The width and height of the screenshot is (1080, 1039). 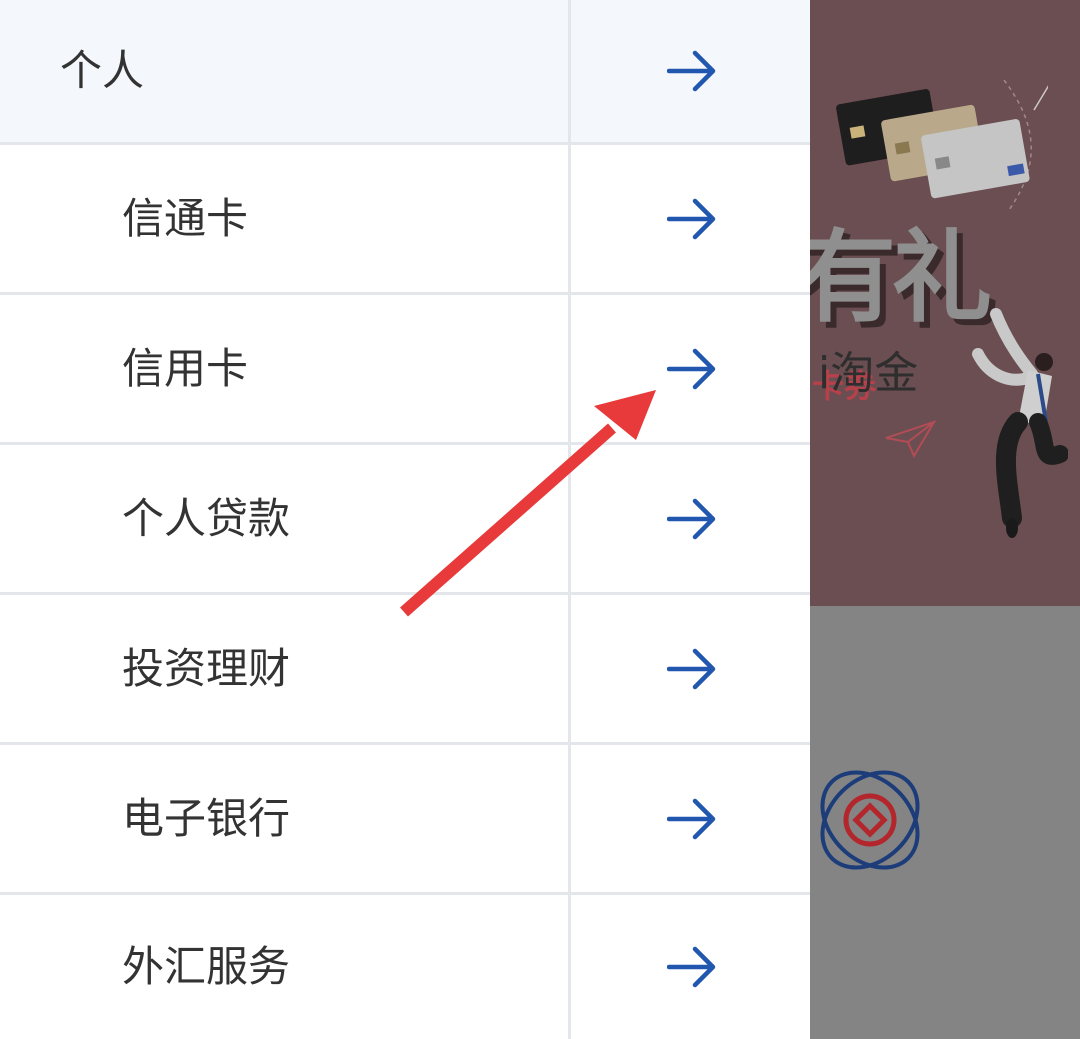 I want to click on promo-banner: 有礼 卡券, so click(x=945, y=303).